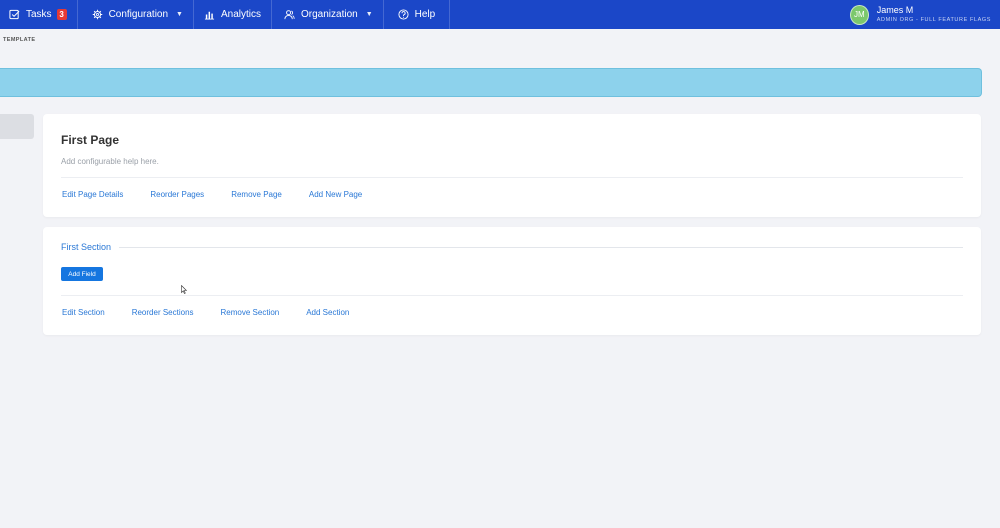 This screenshot has width=1000, height=528. I want to click on nav-item-tasks: Tasks 3, so click(39, 14).